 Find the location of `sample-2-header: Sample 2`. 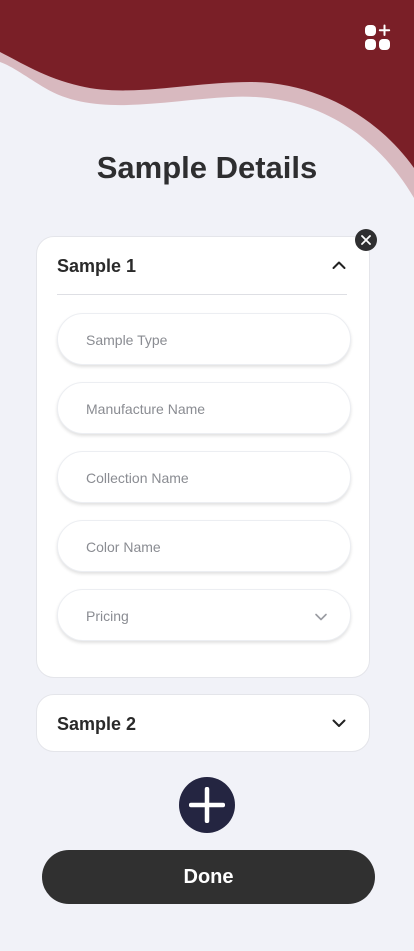

sample-2-header: Sample 2 is located at coordinates (202, 724).